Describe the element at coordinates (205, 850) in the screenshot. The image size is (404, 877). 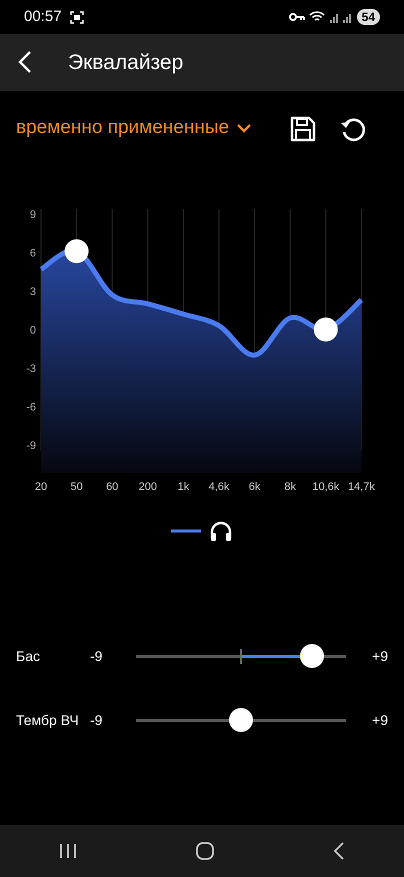
I see `home-icon` at that location.